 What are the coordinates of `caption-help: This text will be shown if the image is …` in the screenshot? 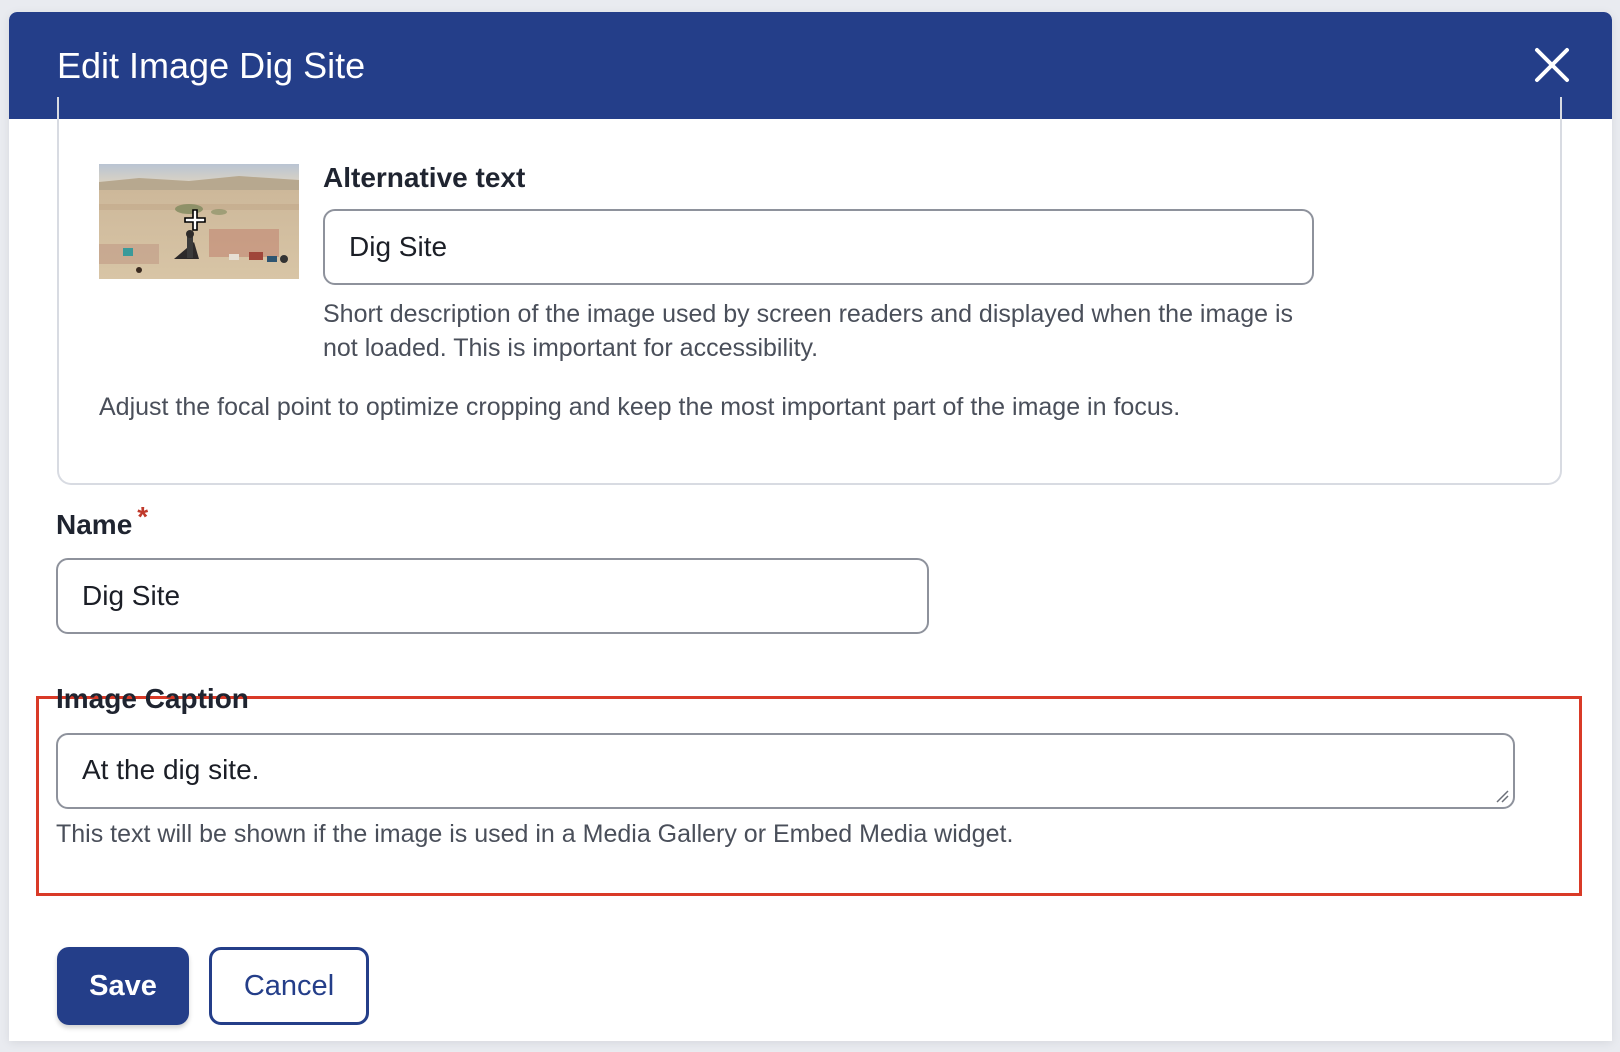 It's located at (535, 834).